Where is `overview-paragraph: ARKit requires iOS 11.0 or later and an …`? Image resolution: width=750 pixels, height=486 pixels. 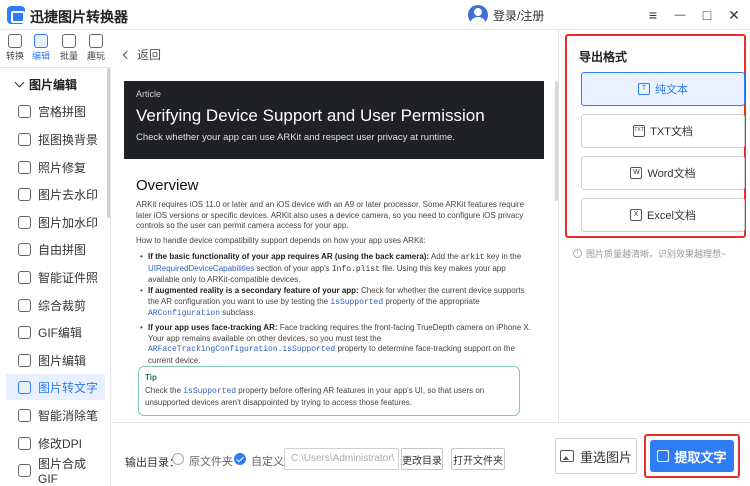
overview-paragraph: ARKit requires iOS 11.0 or later and an … is located at coordinates (330, 215).